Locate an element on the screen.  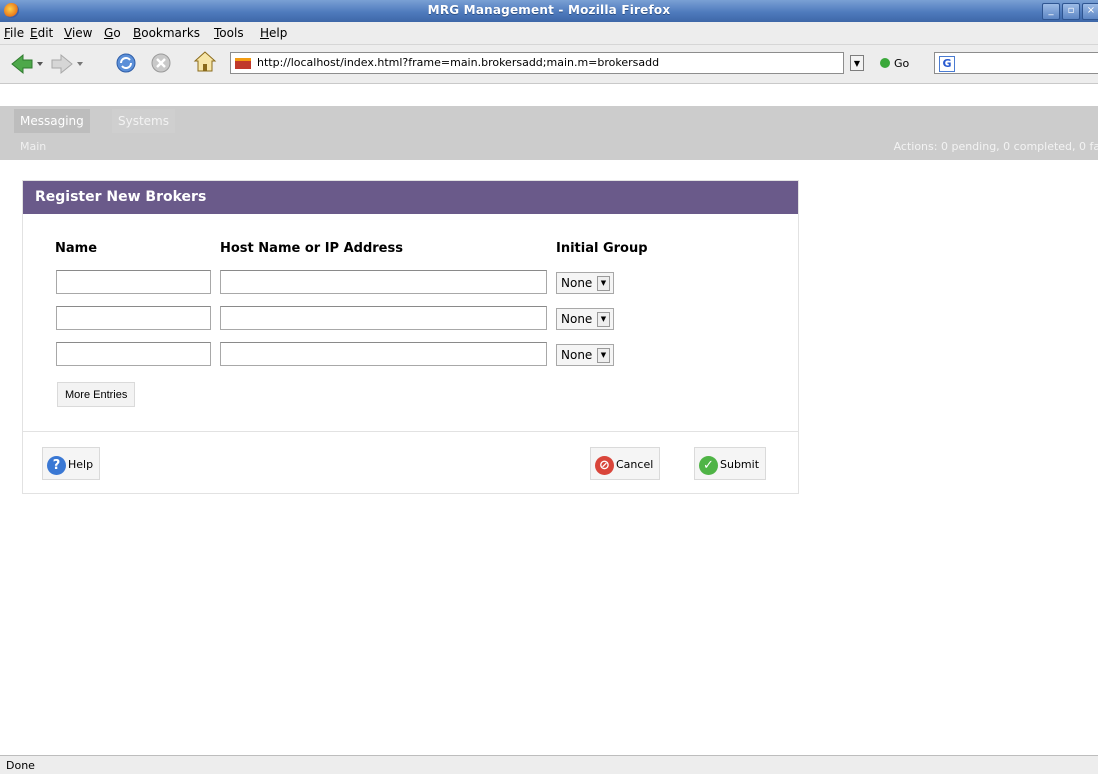
menu-tools: Tools is located at coordinates (229, 33).